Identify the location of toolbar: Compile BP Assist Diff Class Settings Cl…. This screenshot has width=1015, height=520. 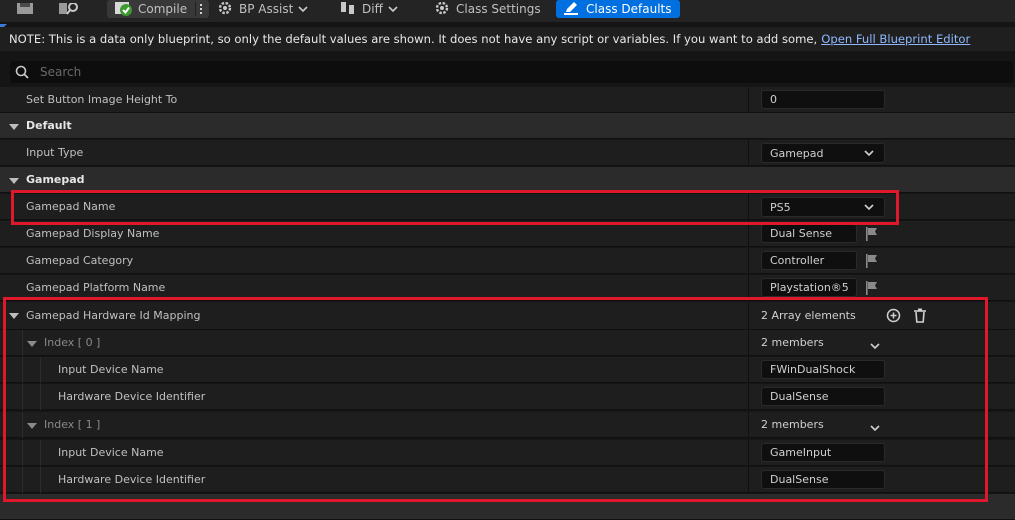
(507, 11).